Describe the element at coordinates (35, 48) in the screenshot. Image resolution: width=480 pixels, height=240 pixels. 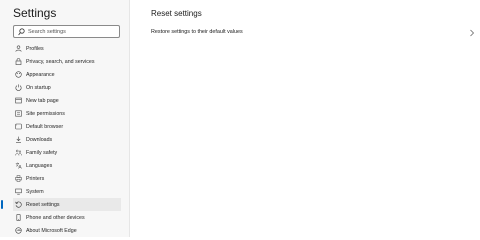
I see `sidebar-item-label: Profiles` at that location.